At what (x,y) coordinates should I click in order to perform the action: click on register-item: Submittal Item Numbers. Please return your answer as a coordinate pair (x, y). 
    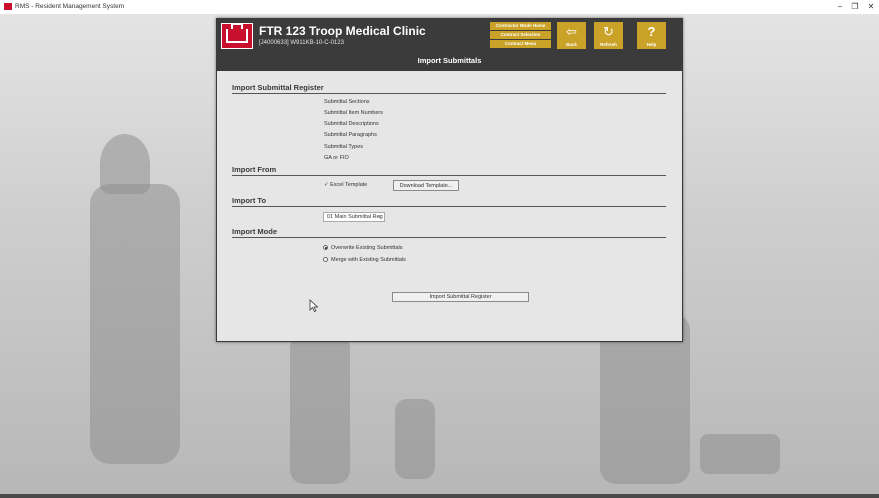
    Looking at the image, I should click on (353, 113).